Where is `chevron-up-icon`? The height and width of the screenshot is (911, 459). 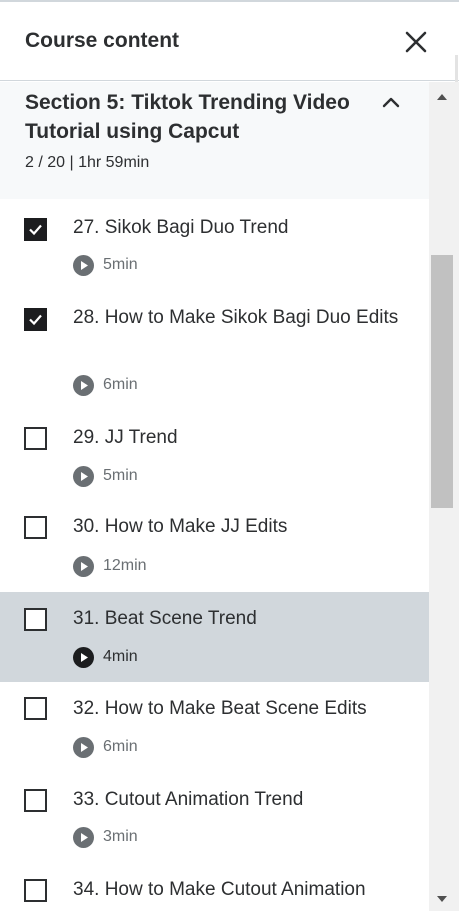 chevron-up-icon is located at coordinates (391, 103).